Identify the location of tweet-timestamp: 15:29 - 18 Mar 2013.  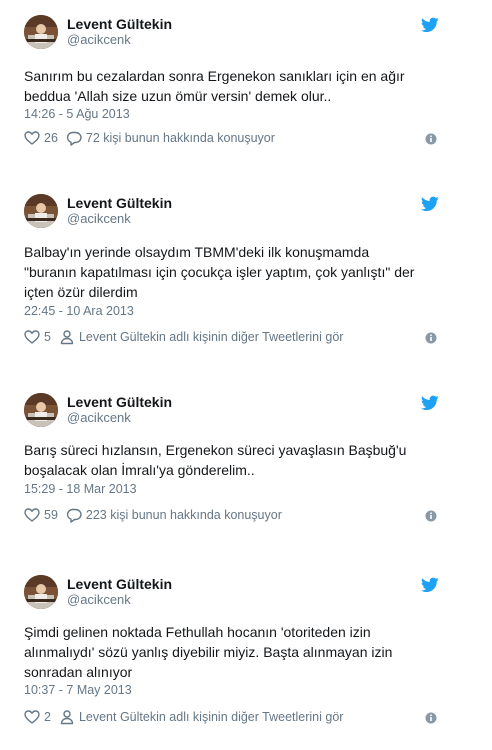
(80, 489).